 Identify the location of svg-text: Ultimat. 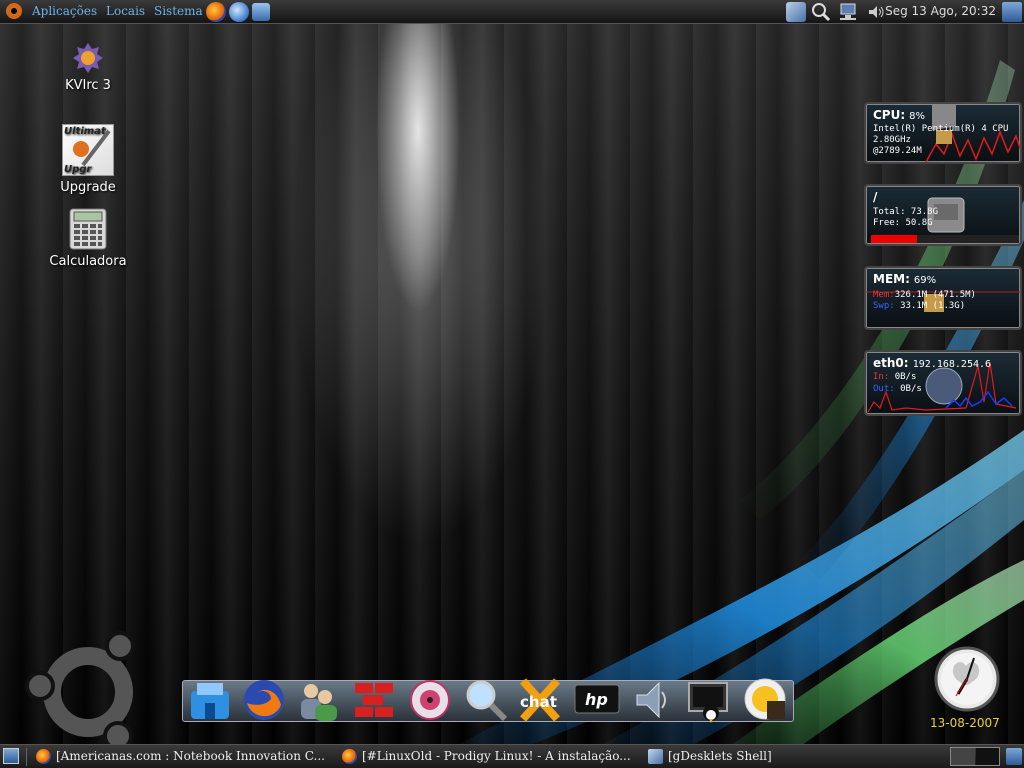
(85, 131).